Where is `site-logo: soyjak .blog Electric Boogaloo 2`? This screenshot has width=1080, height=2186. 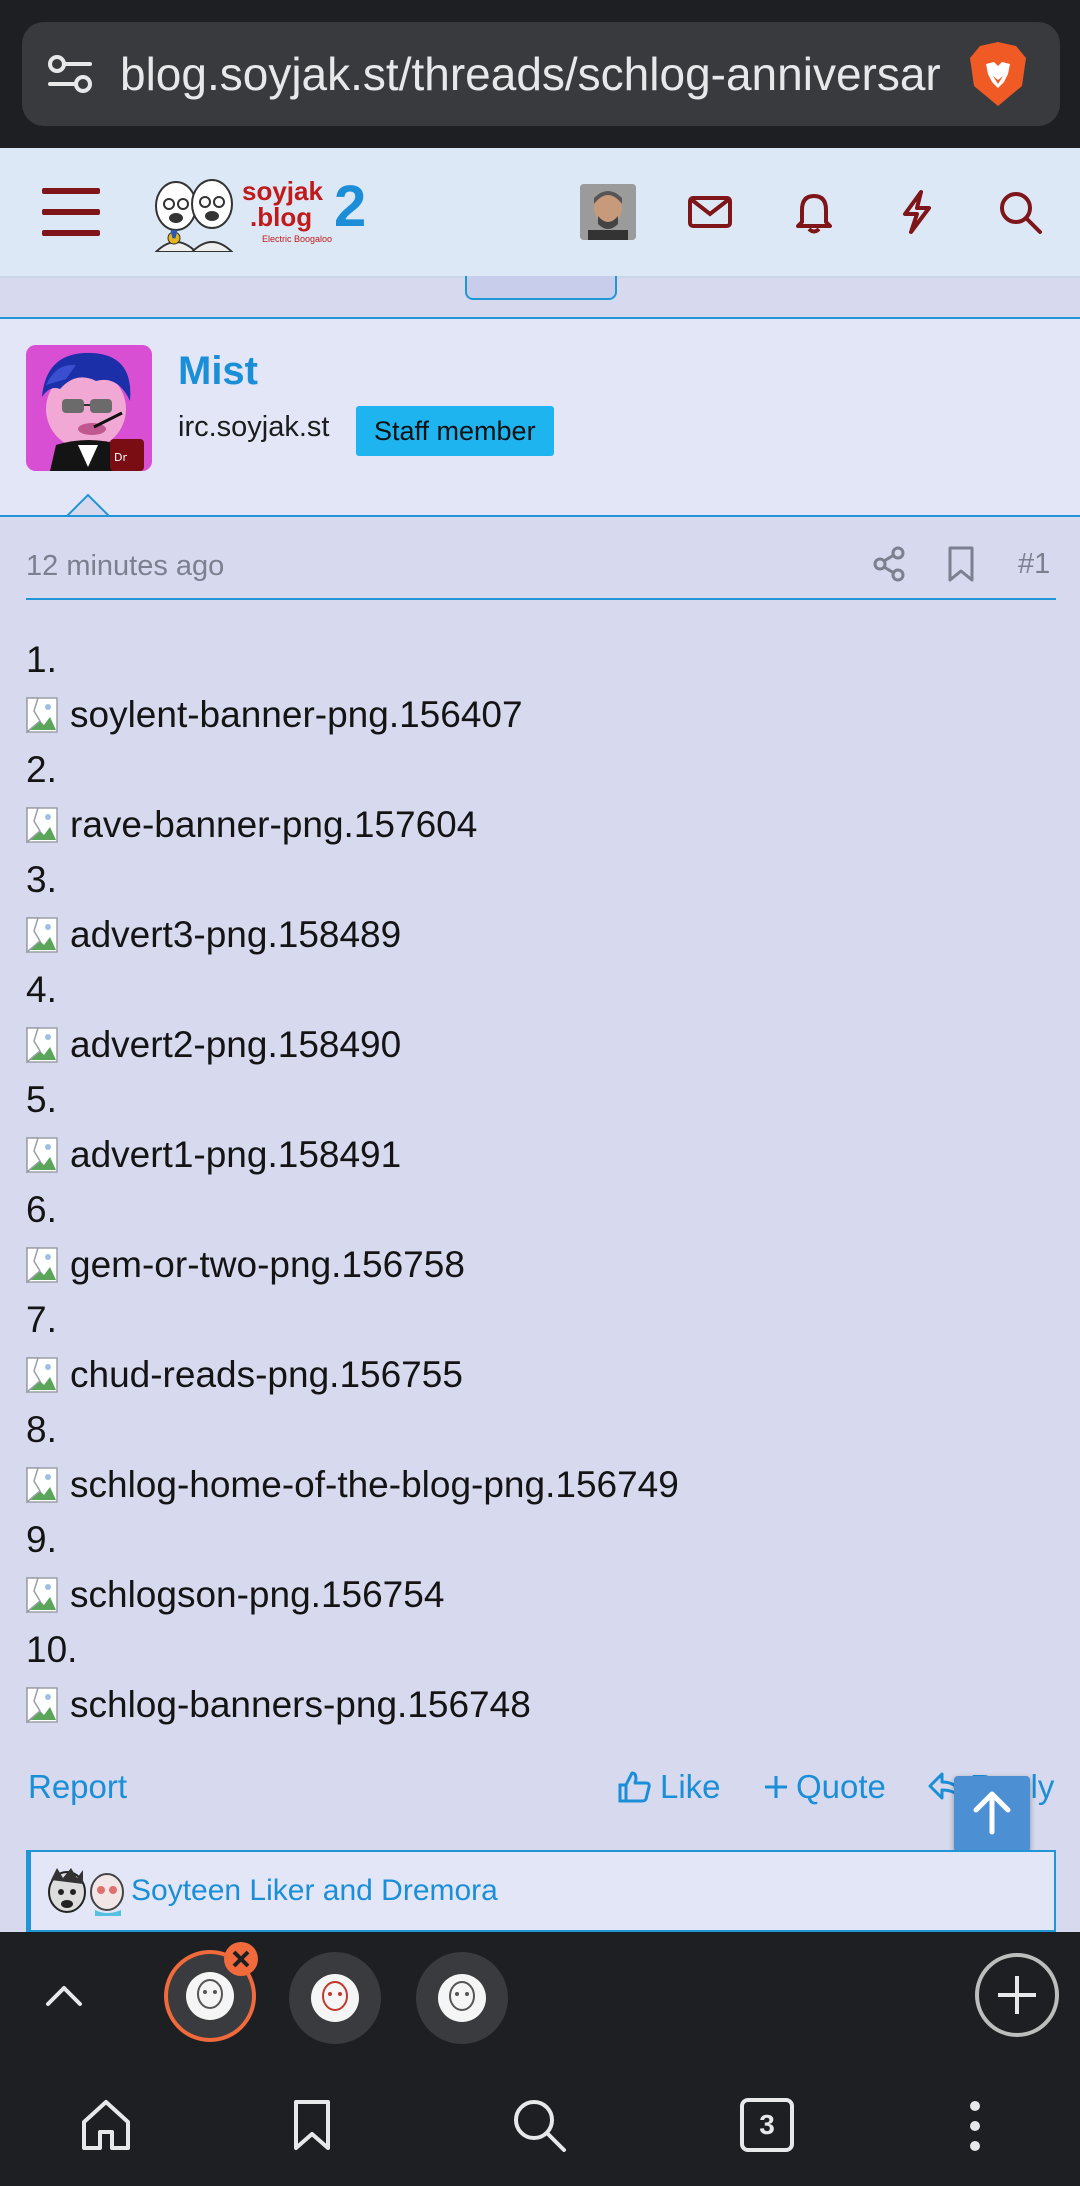 site-logo: soyjak .blog Electric Boogaloo 2 is located at coordinates (265, 214).